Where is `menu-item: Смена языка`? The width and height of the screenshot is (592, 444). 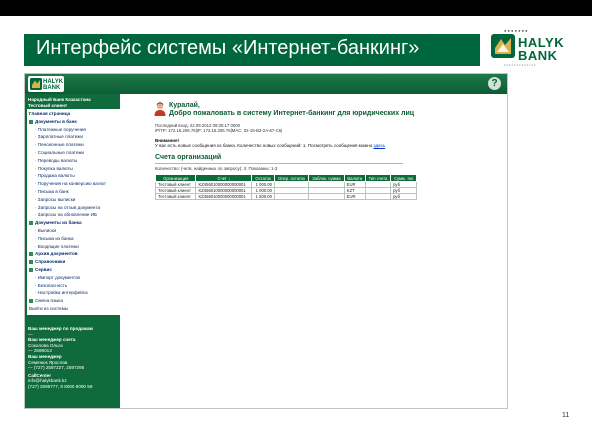 menu-item: Смена языка is located at coordinates (46, 300).